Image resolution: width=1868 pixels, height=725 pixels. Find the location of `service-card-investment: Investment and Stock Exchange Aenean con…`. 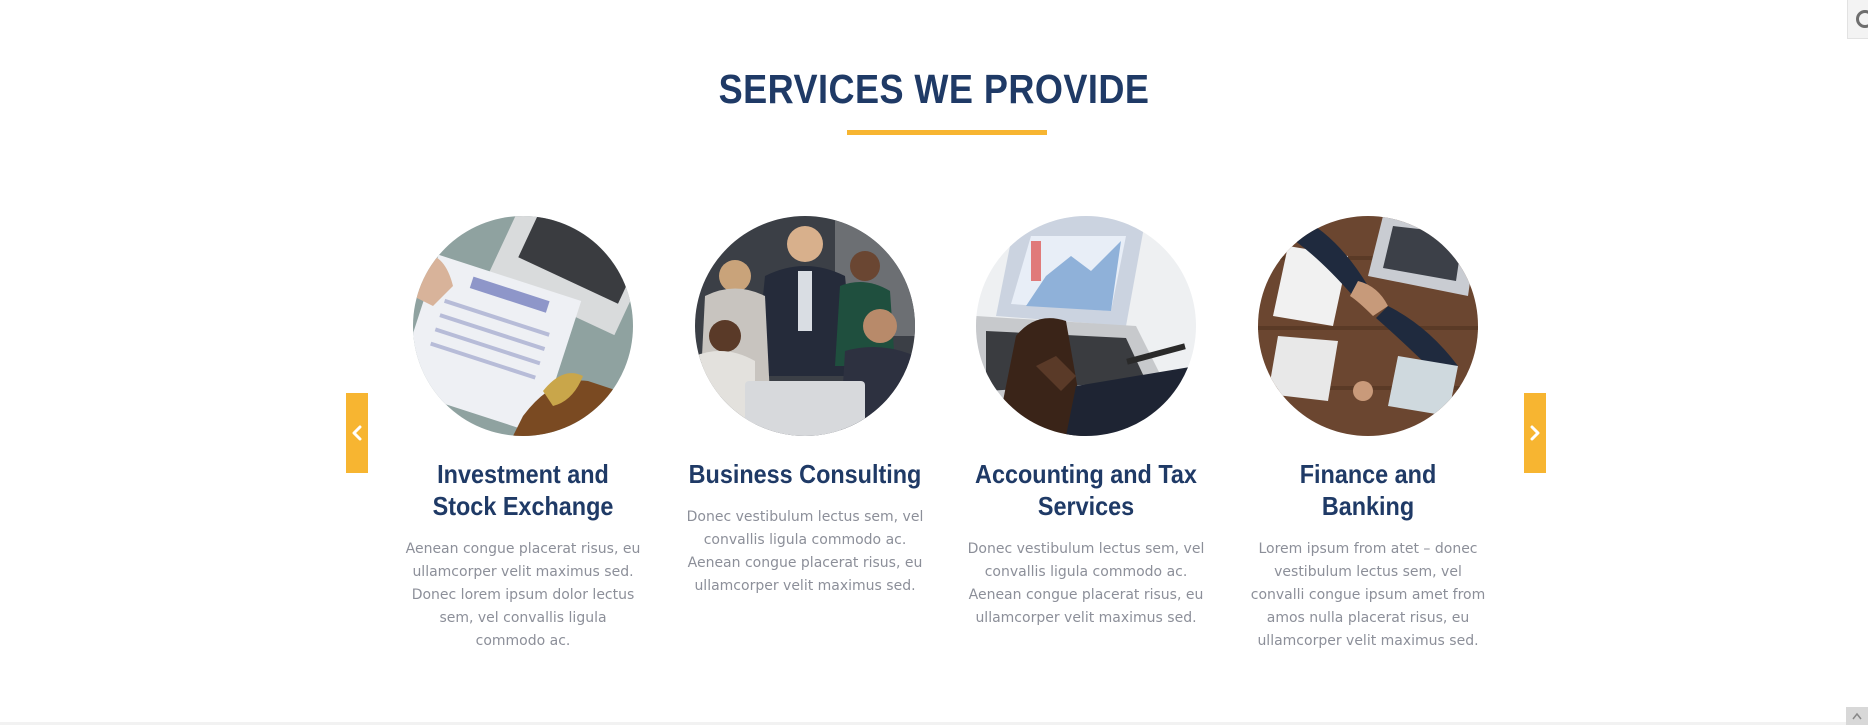

service-card-investment: Investment and Stock Exchange Aenean con… is located at coordinates (523, 434).